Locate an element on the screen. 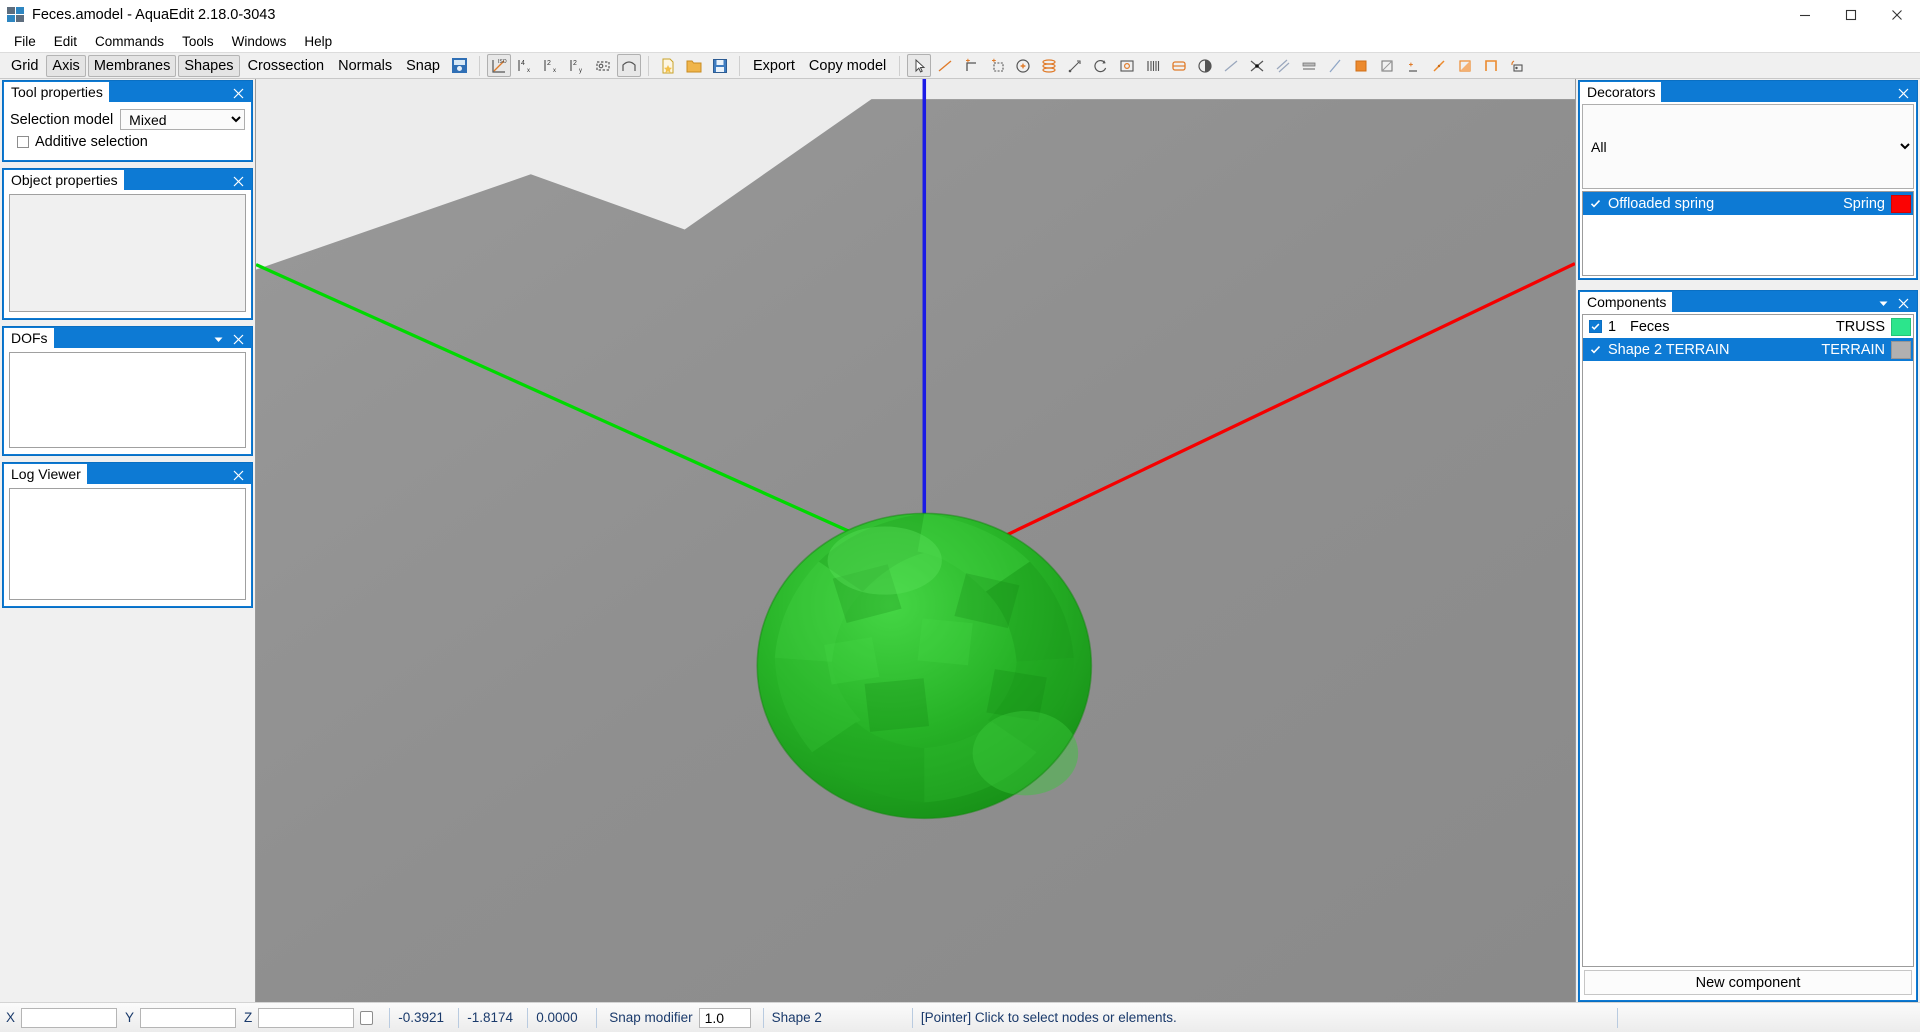 The width and height of the screenshot is (1920, 1032). component-index: 1 is located at coordinates (1612, 326).